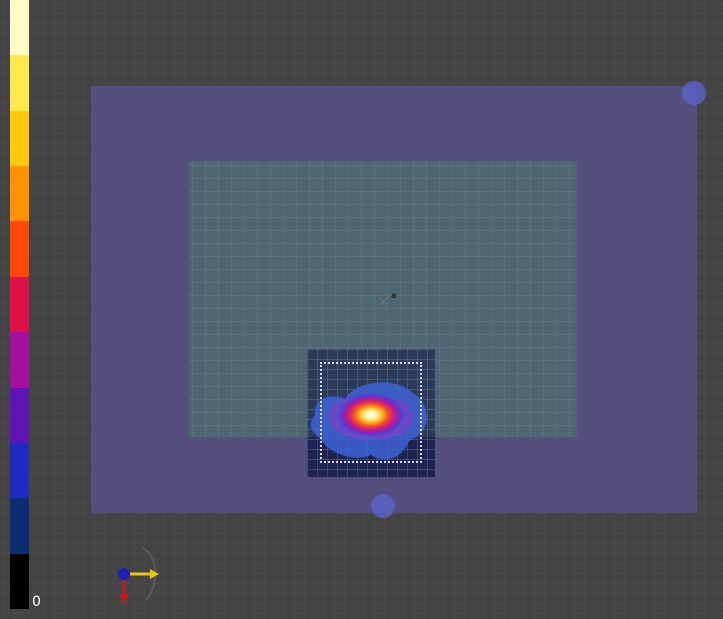 The image size is (723, 619). What do you see at coordinates (138, 575) in the screenshot?
I see `axes-gizmo-icon` at bounding box center [138, 575].